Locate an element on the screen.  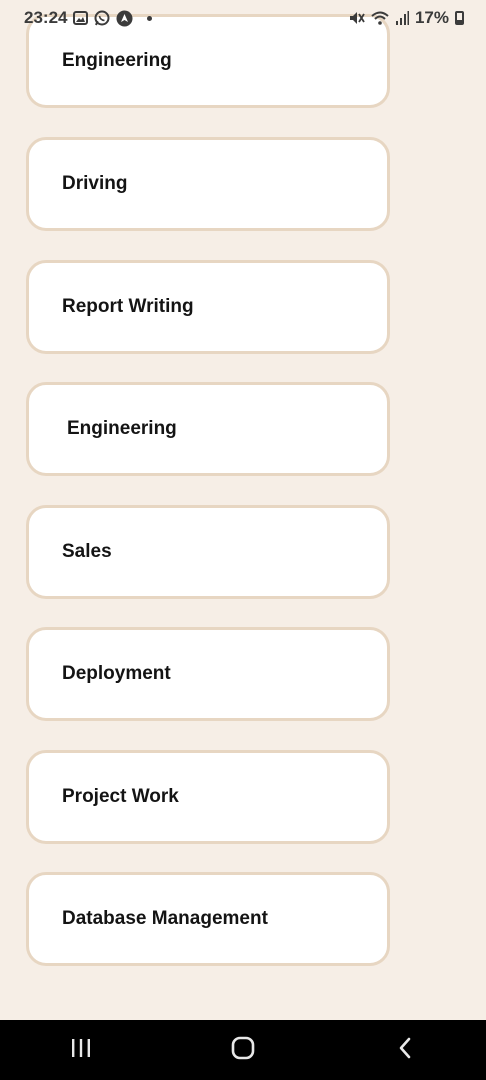
navigation-bar is located at coordinates (243, 1050).